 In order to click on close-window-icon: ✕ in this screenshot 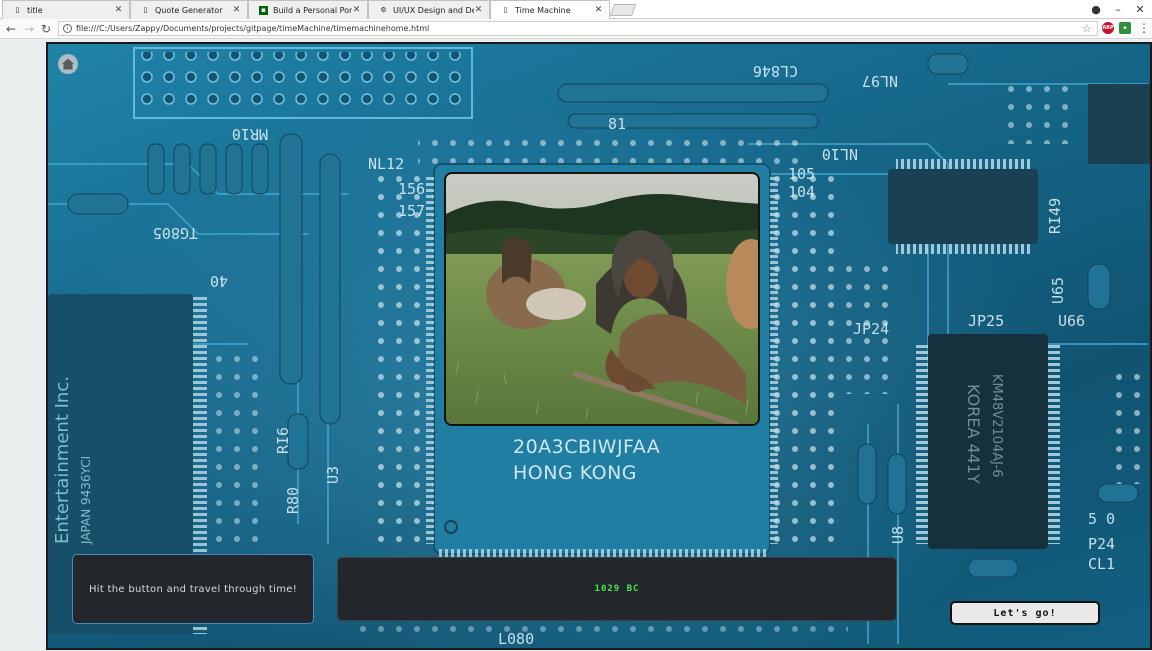, I will do `click(1140, 9)`.